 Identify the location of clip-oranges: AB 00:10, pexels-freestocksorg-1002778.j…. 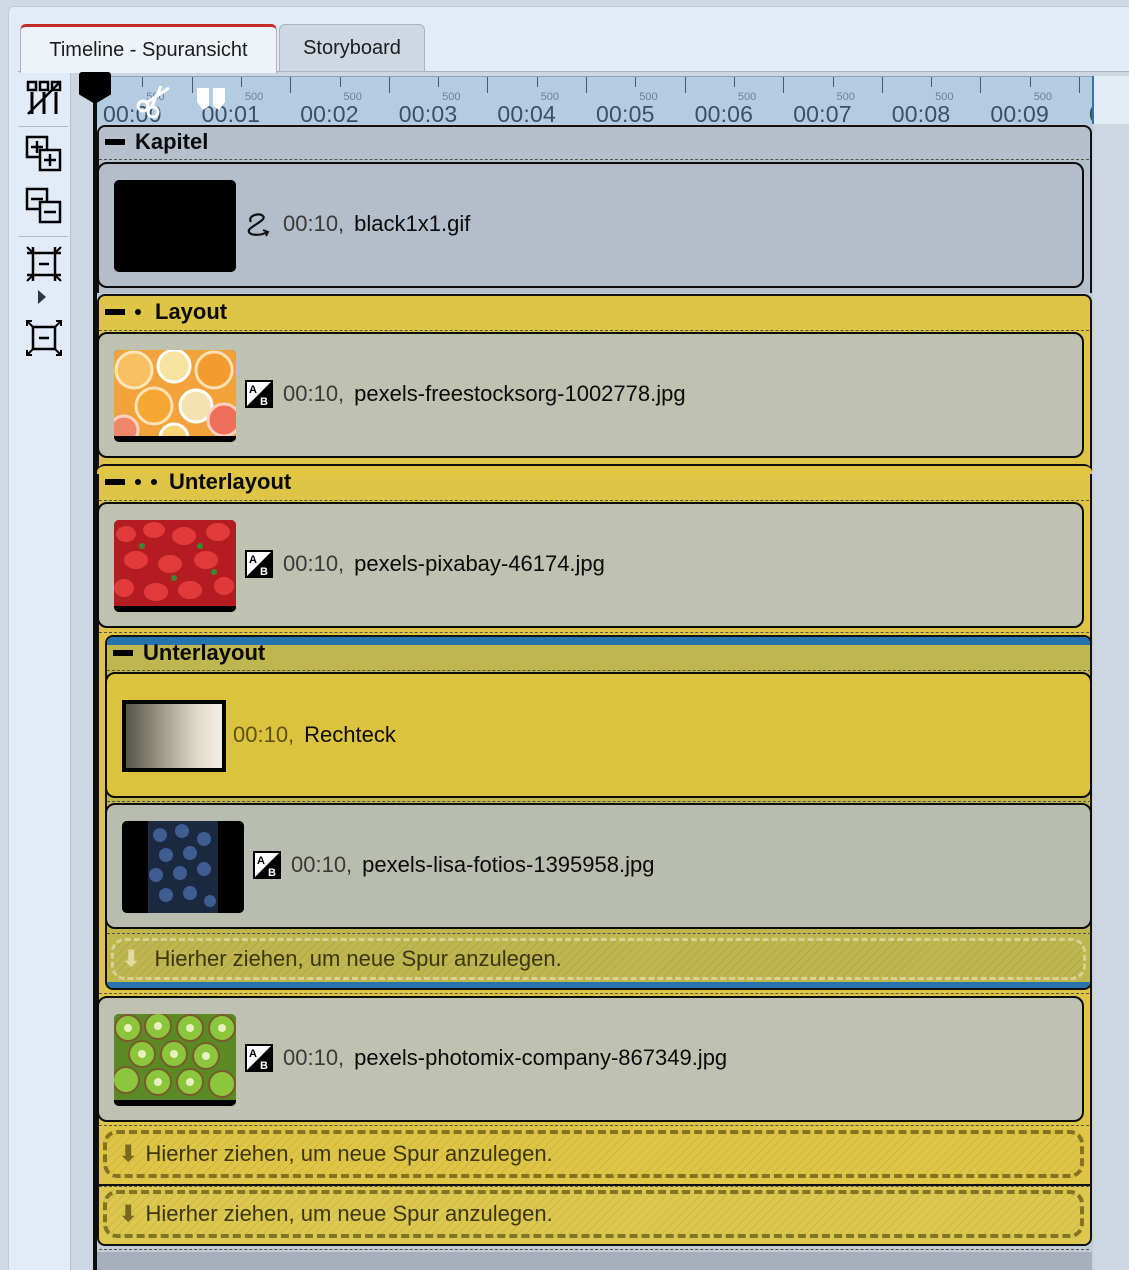
(590, 395).